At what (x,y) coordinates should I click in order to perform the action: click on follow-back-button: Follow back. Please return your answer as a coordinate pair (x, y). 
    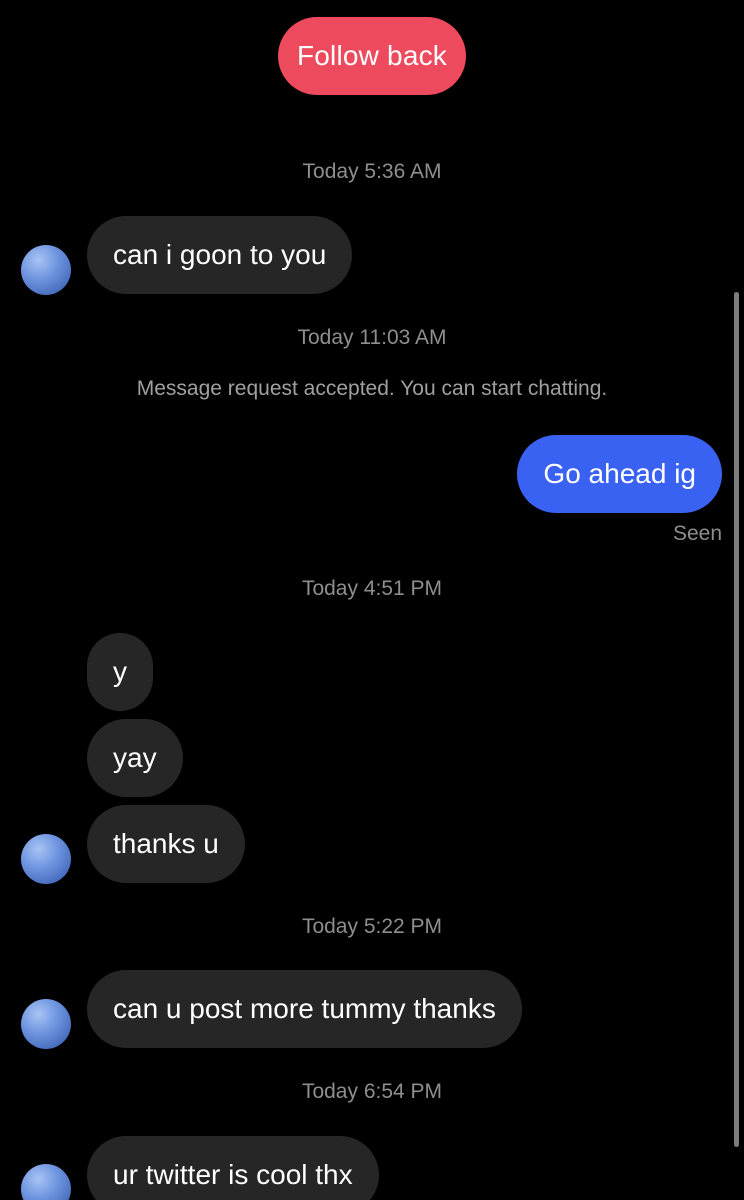
    Looking at the image, I should click on (372, 56).